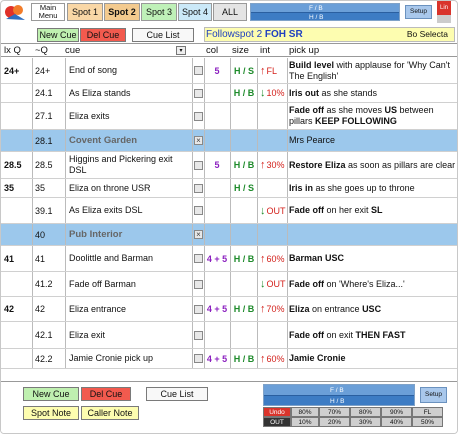  I want to click on levels_bottom-4: 40%, so click(396, 422).